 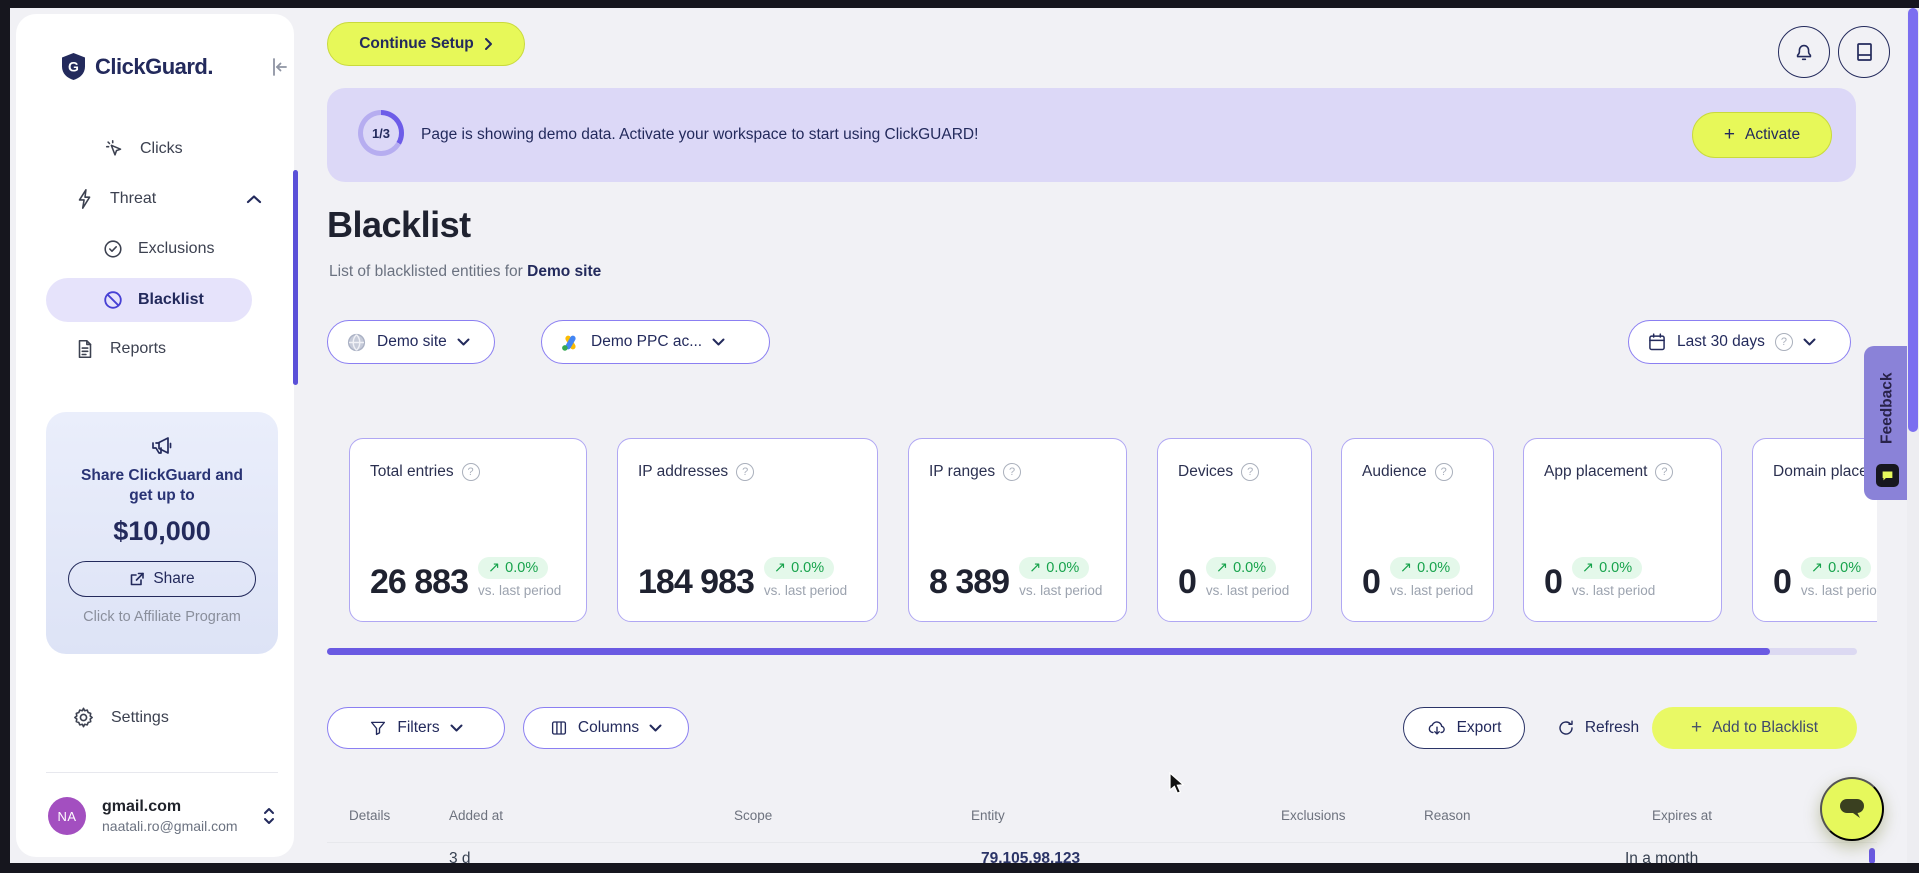 What do you see at coordinates (1417, 530) in the screenshot?
I see `stat-card-audience: Audience? 0 ↗ 0.0% vs. last period` at bounding box center [1417, 530].